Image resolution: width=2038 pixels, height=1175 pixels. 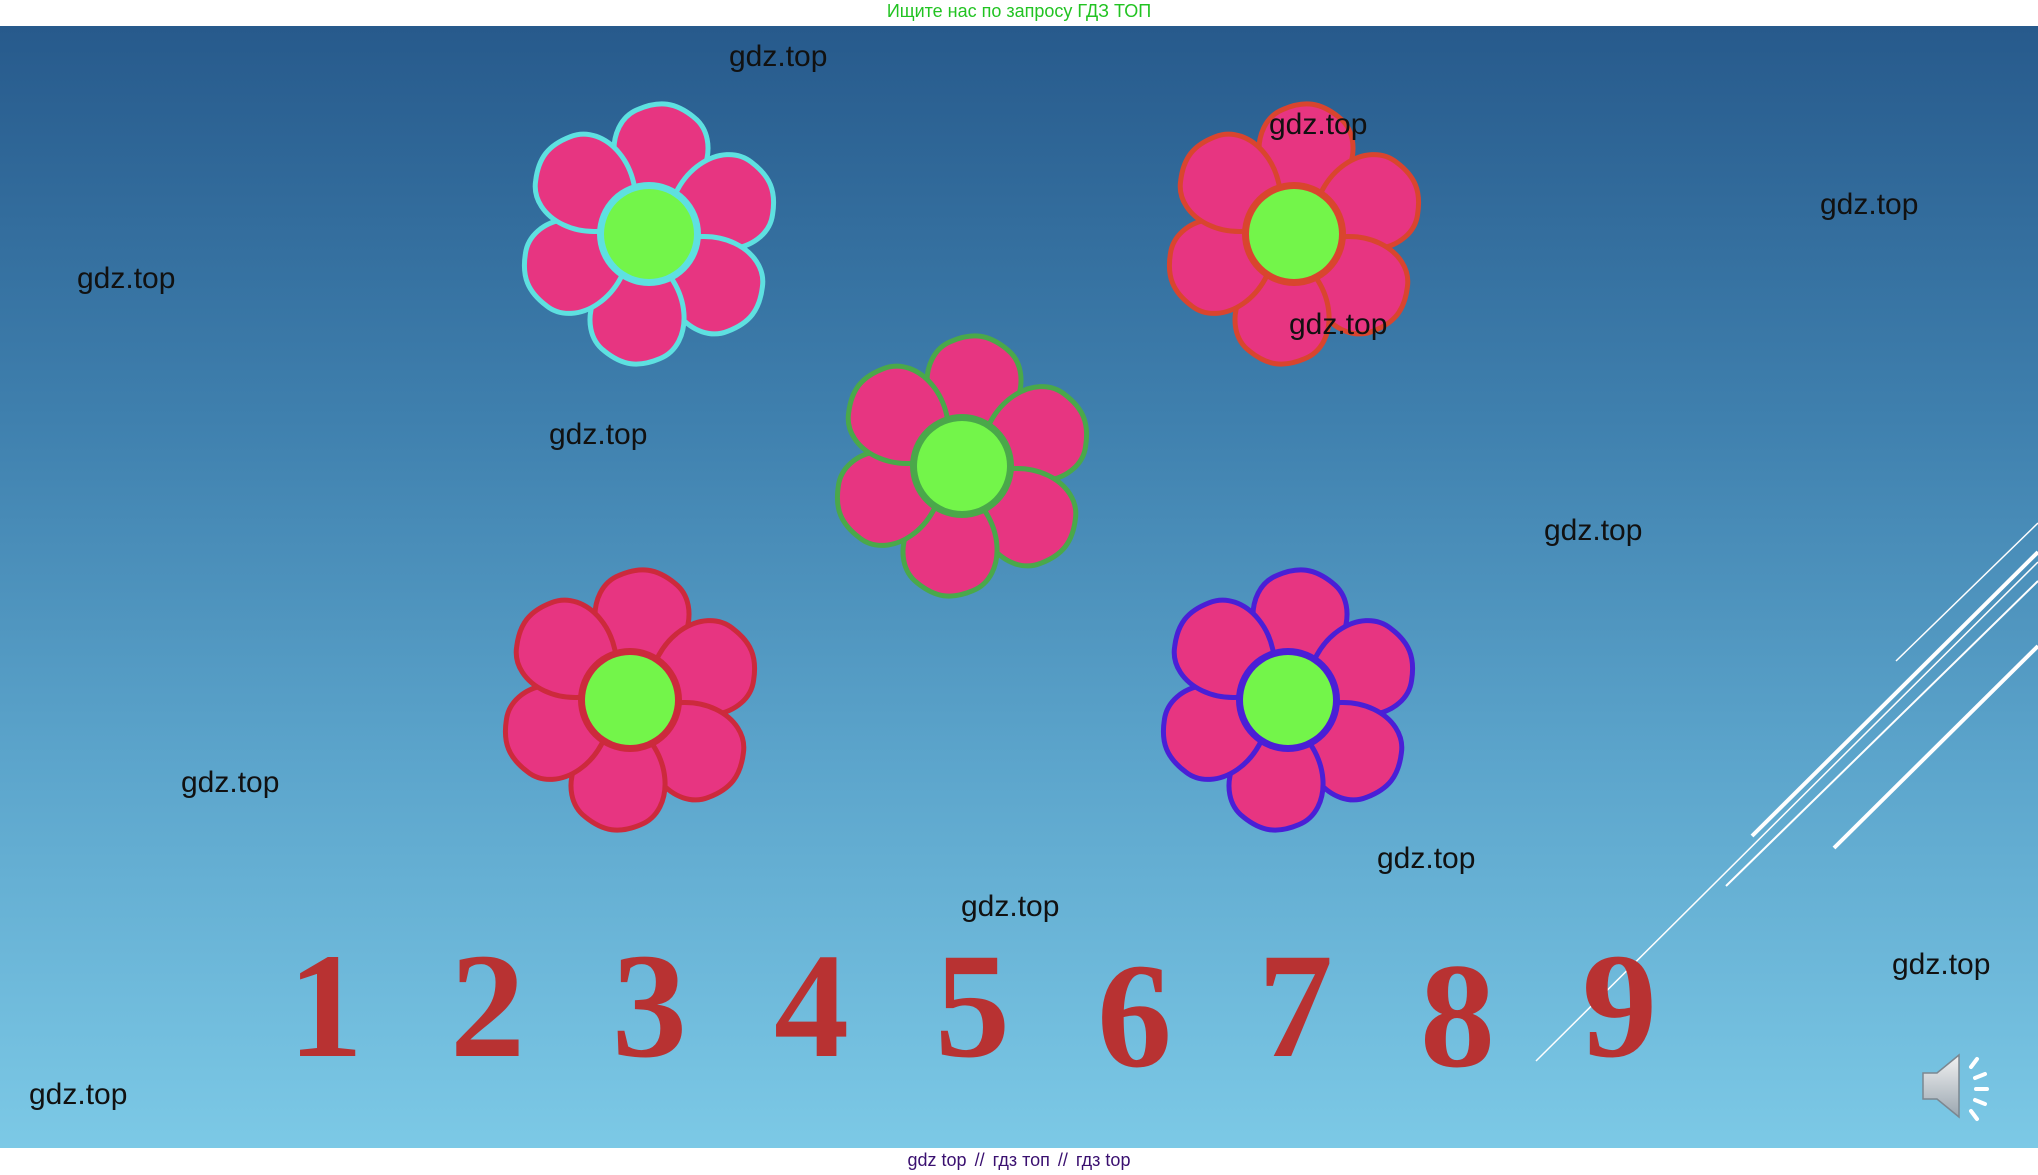 What do you see at coordinates (325, 1006) in the screenshot?
I see `digit-1: 1` at bounding box center [325, 1006].